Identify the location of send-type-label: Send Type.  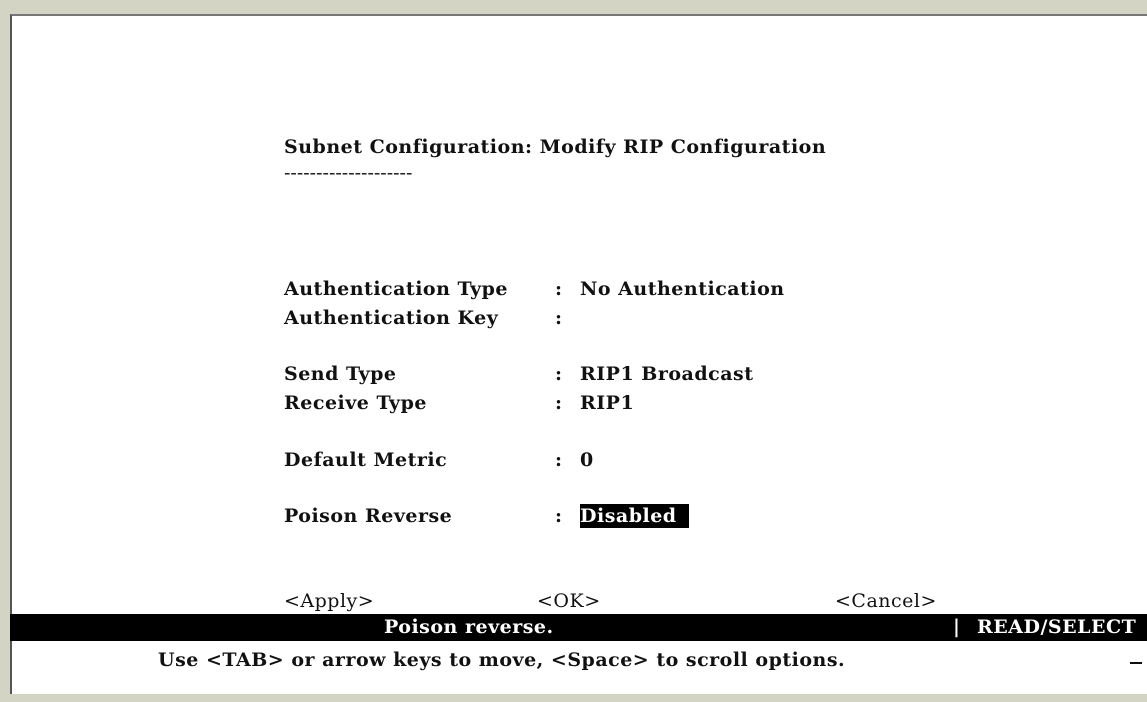
(340, 374).